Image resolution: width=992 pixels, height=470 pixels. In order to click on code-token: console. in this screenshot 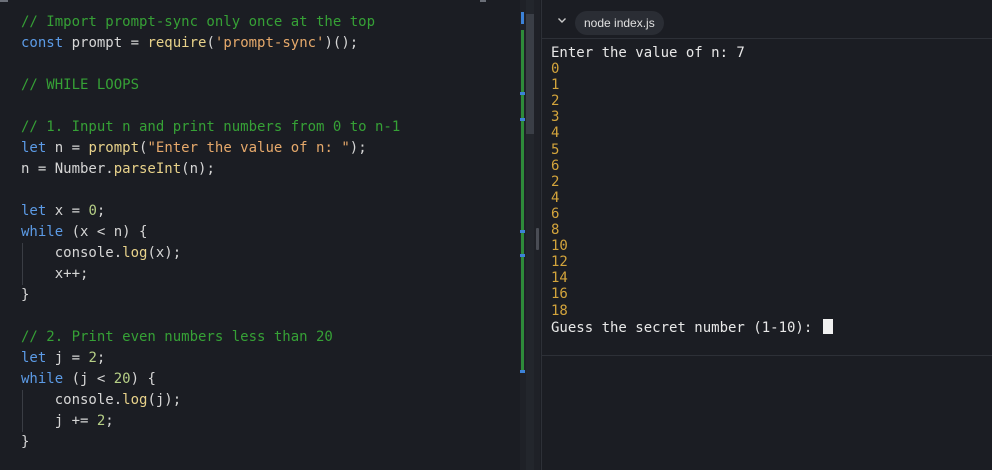, I will do `click(72, 253)`.